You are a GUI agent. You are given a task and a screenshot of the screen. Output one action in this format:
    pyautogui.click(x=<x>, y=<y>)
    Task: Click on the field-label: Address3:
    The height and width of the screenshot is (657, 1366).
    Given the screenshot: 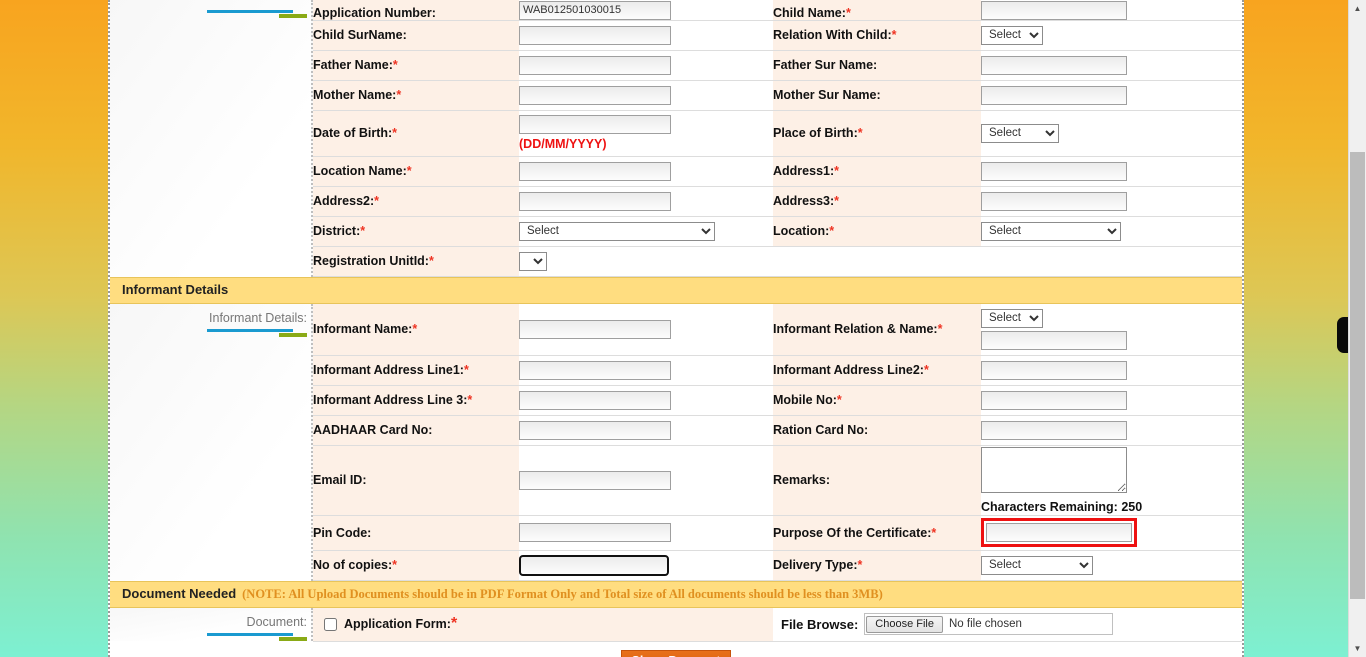 What is the action you would take?
    pyautogui.click(x=804, y=201)
    